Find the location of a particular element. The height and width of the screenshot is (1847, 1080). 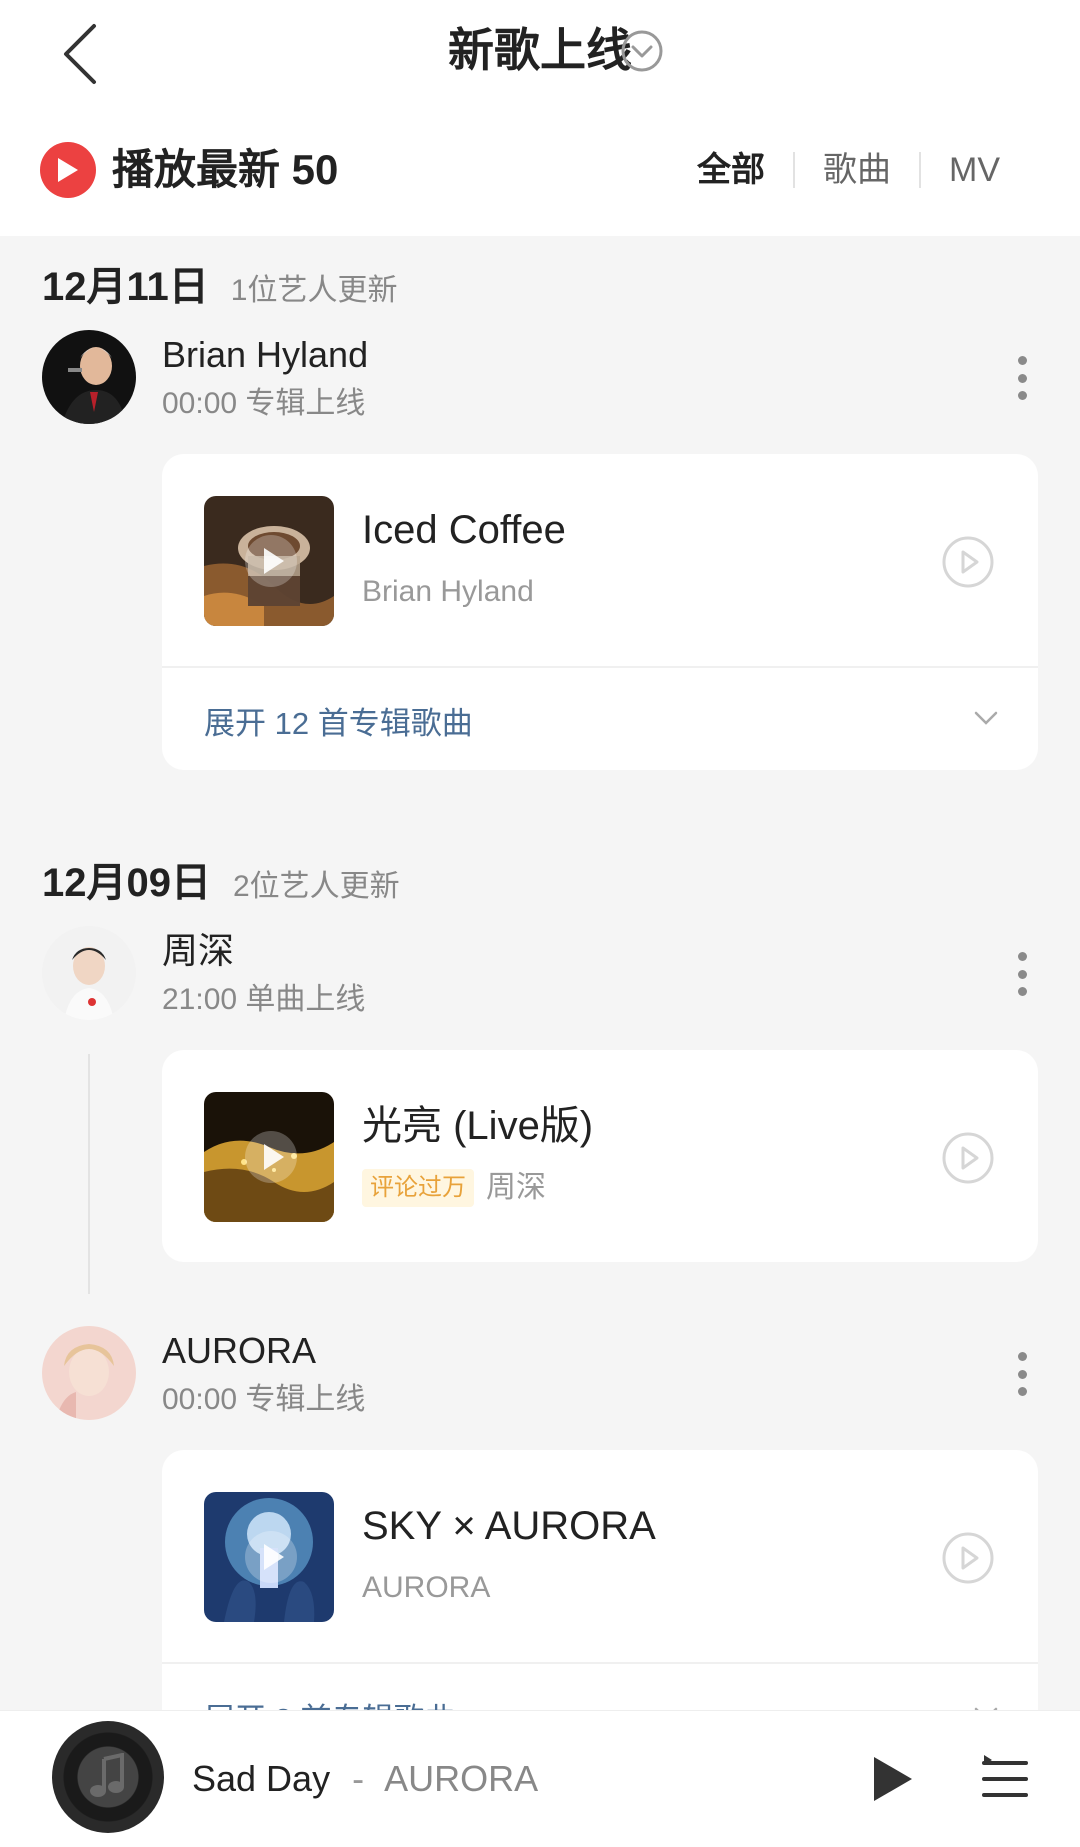

song-subtitle: AURORA is located at coordinates (426, 1588).